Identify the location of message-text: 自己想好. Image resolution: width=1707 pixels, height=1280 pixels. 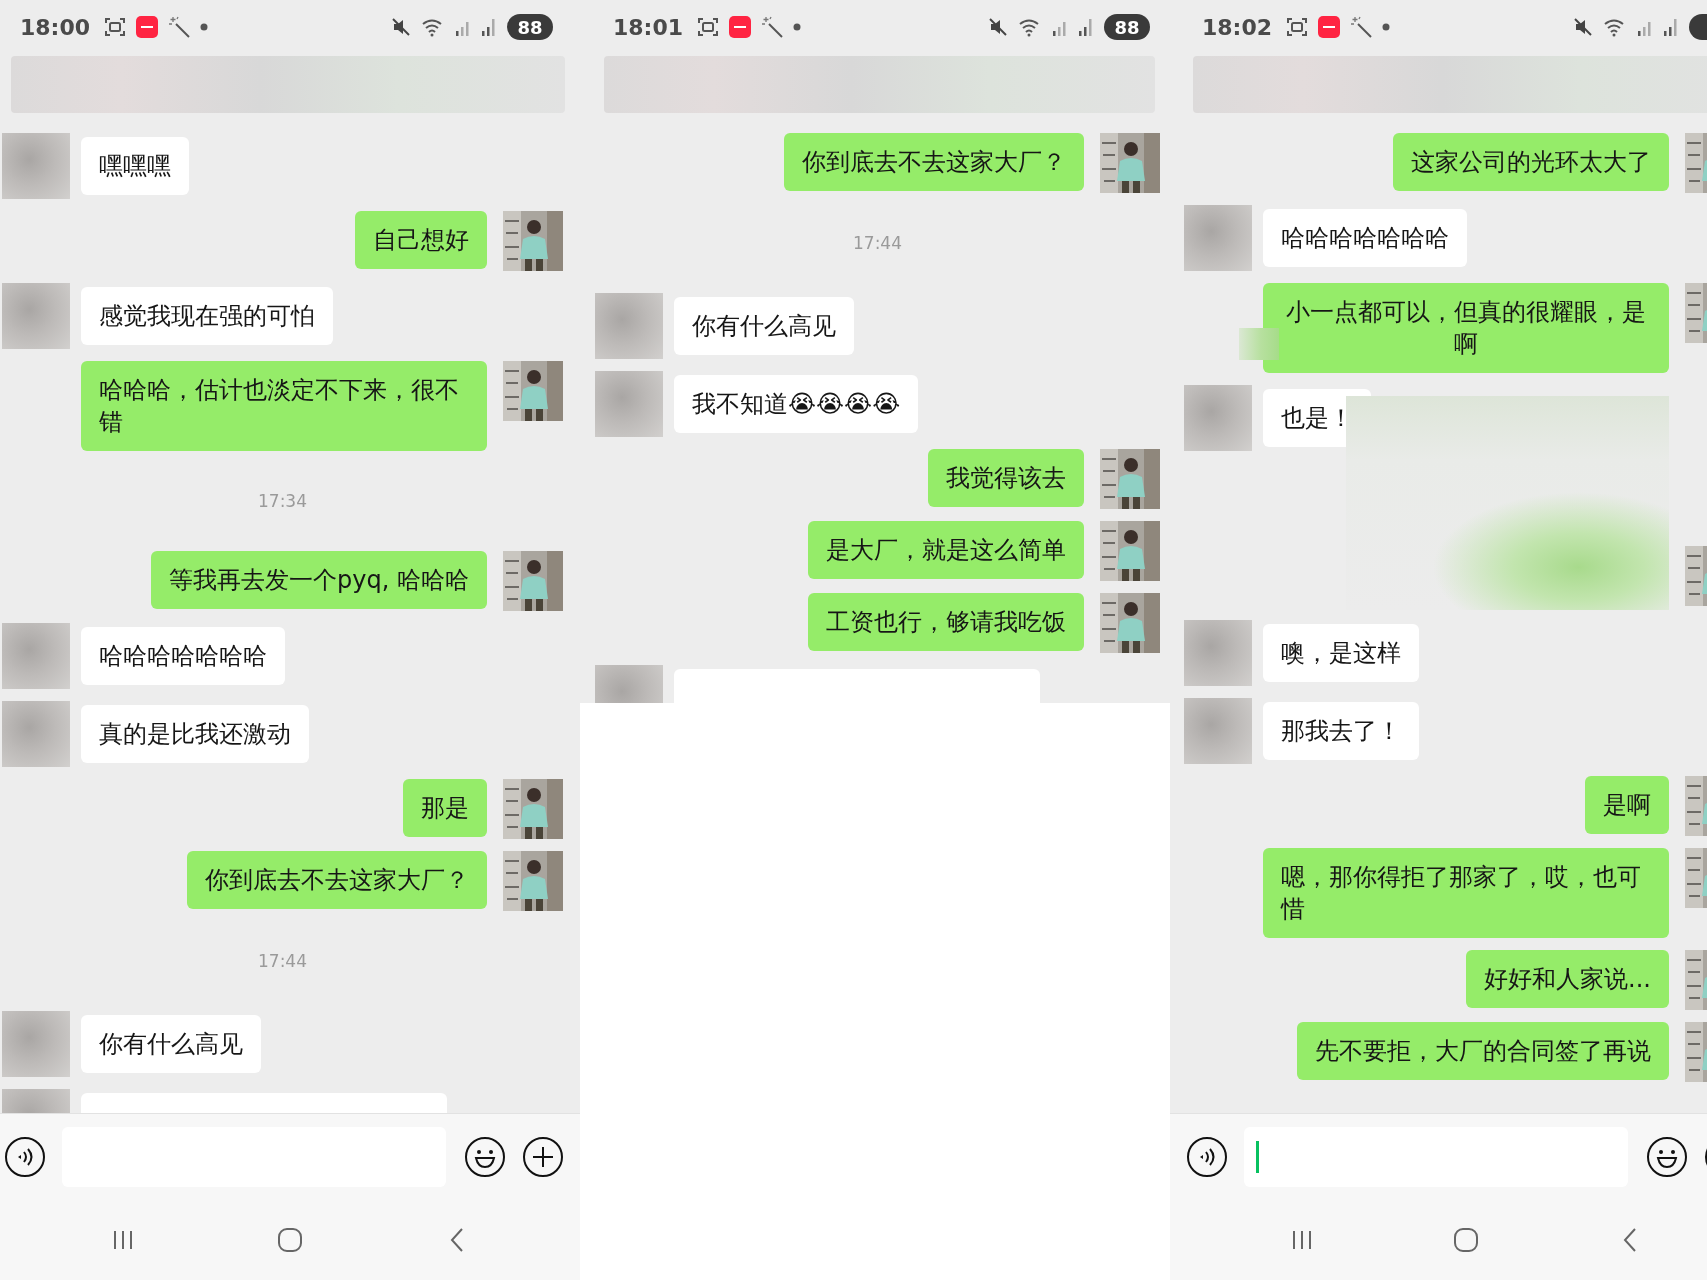
(421, 240).